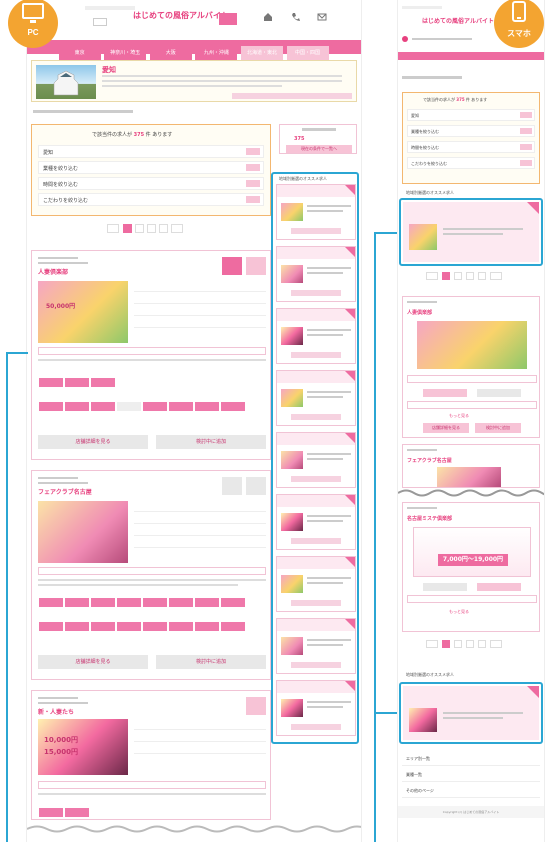 The image size is (557, 842). Describe the element at coordinates (350, 562) in the screenshot. I see `pc-rec-card-7-corner` at that location.